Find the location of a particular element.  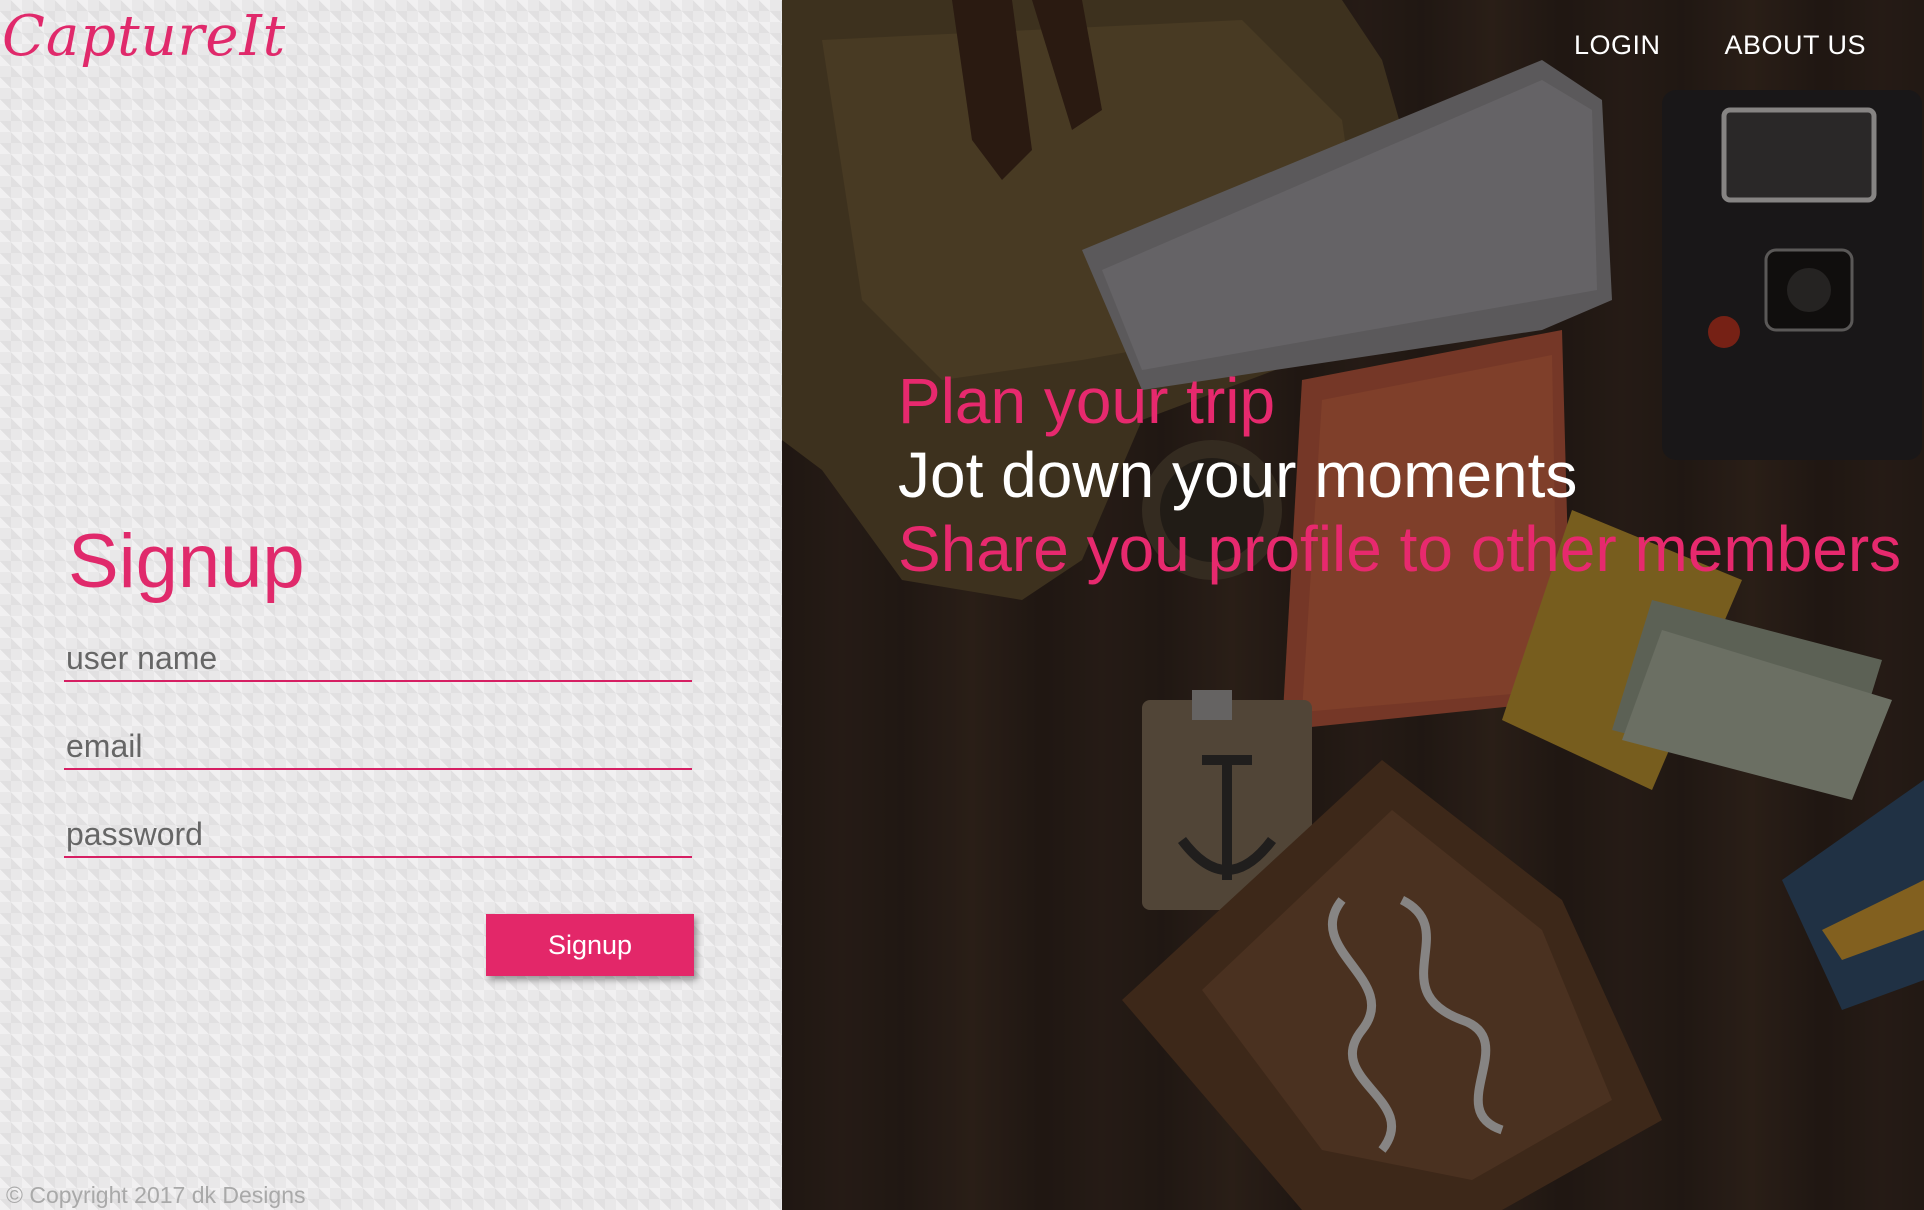

username-input is located at coordinates (378, 659).